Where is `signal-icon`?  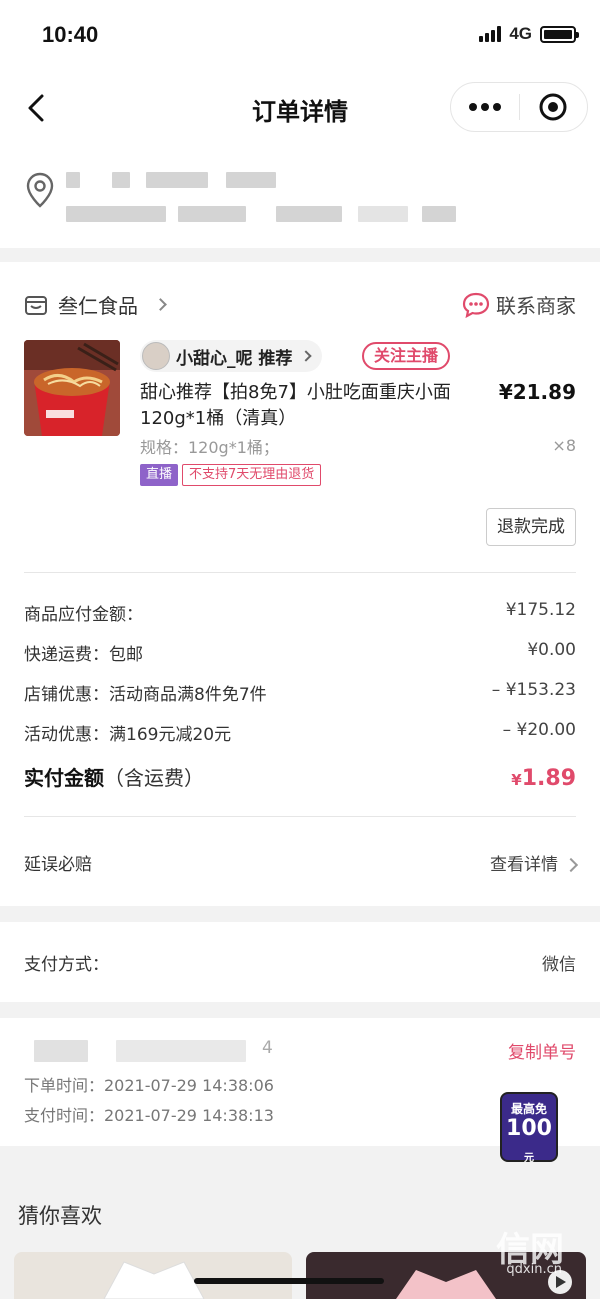
signal-icon is located at coordinates (490, 34).